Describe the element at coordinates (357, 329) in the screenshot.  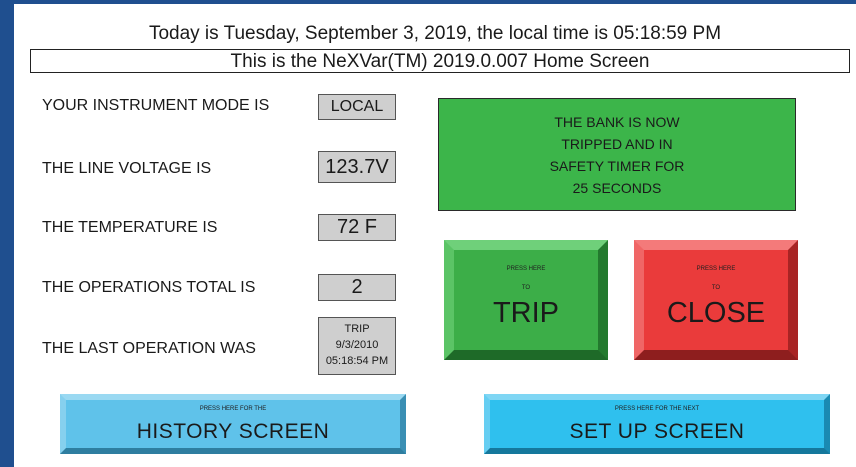
I see `last-operation-type: TRIP` at that location.